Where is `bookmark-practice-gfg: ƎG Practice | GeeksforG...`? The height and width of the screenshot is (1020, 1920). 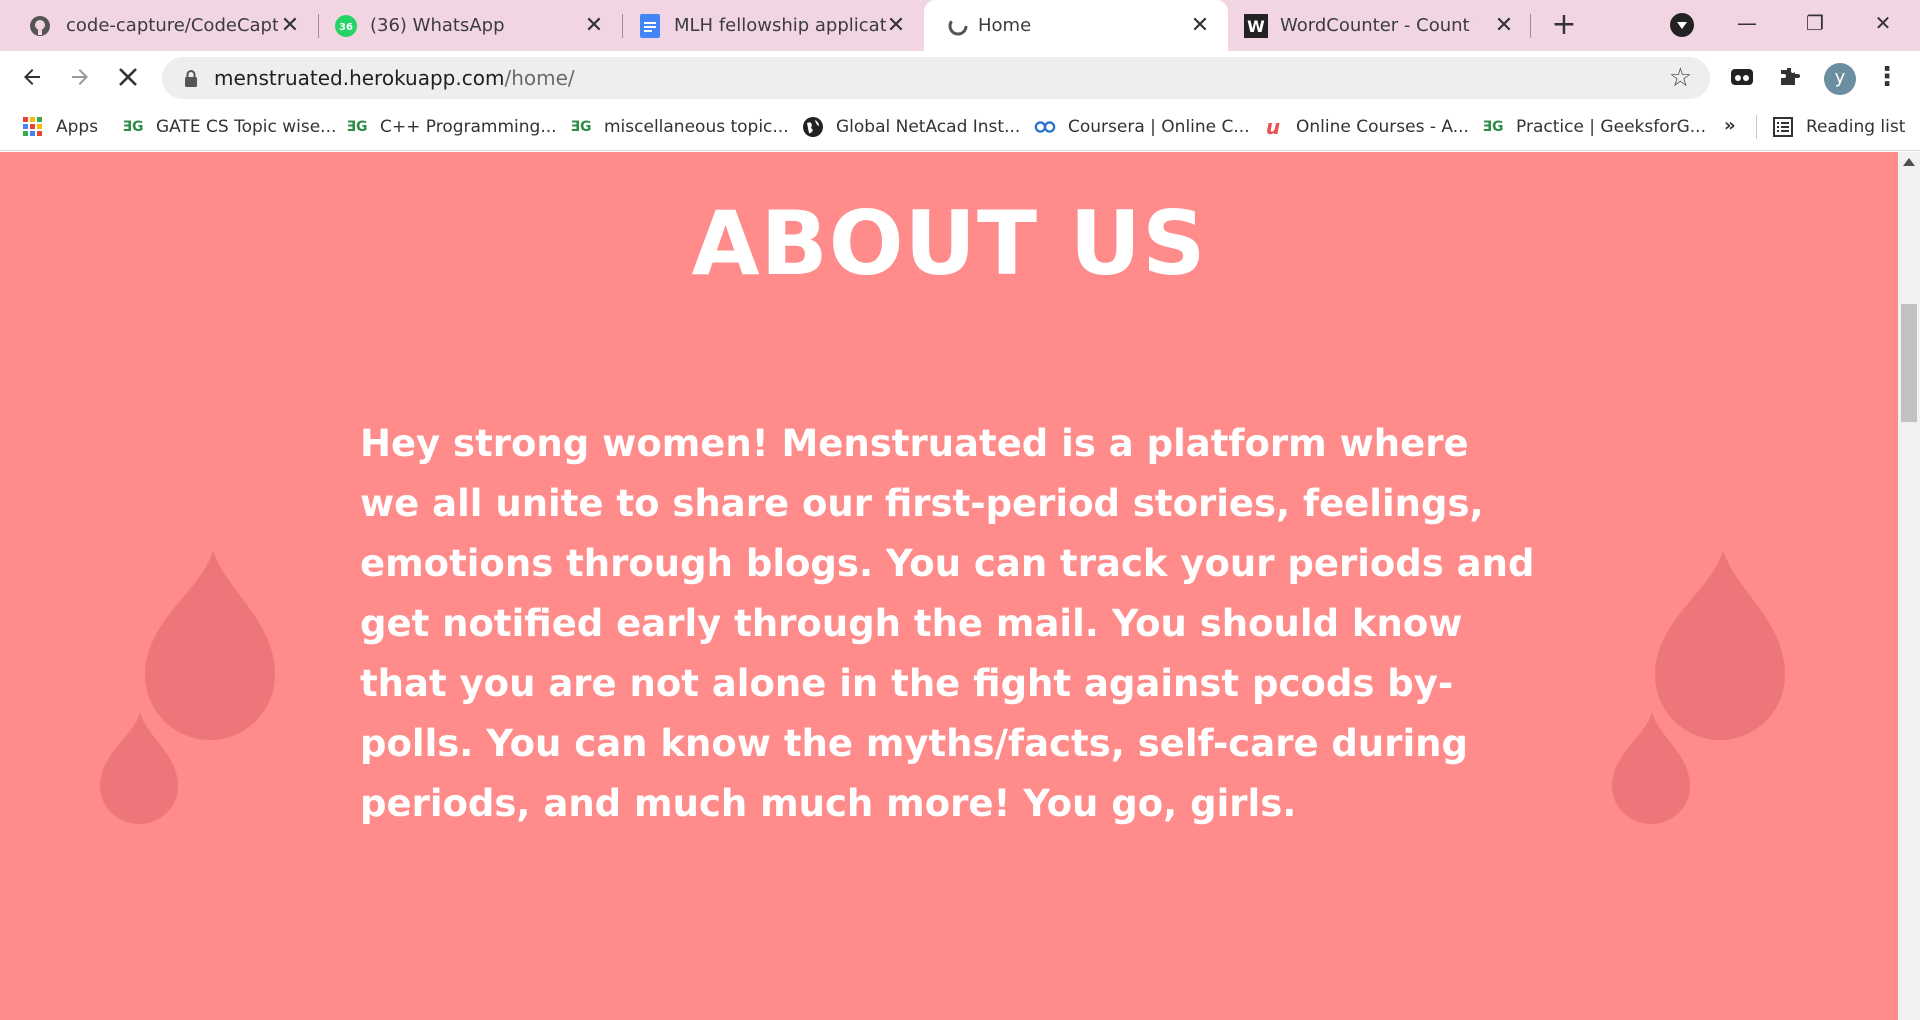 bookmark-practice-gfg: ƎG Practice | GeeksforG... is located at coordinates (1594, 127).